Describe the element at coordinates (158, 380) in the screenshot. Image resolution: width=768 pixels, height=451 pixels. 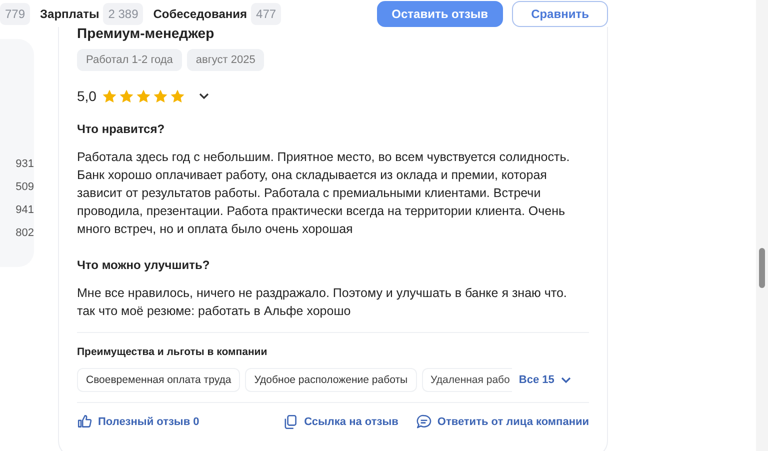
I see `benefit-chip: Своевременная оплата труда` at that location.